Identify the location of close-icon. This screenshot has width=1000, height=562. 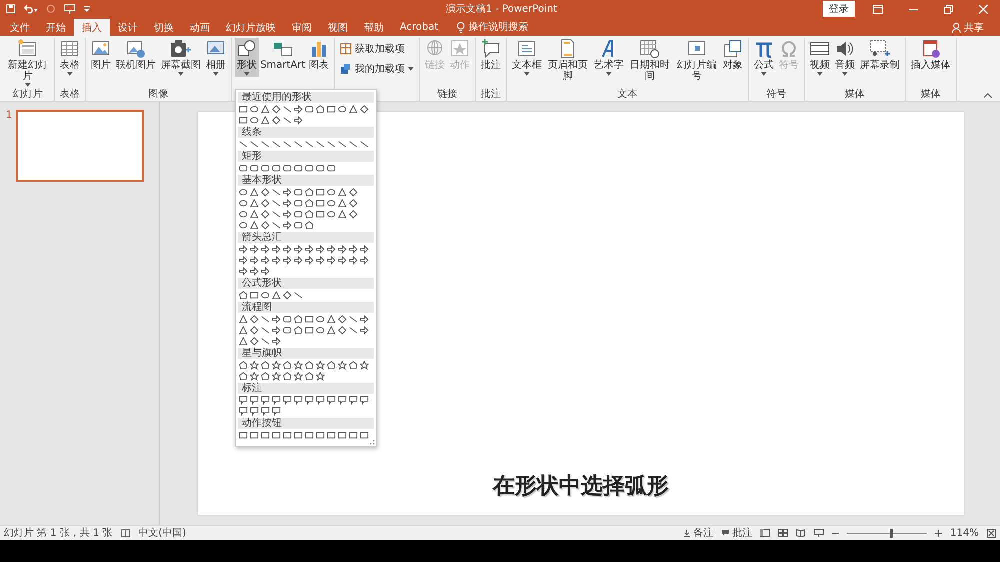
(983, 9).